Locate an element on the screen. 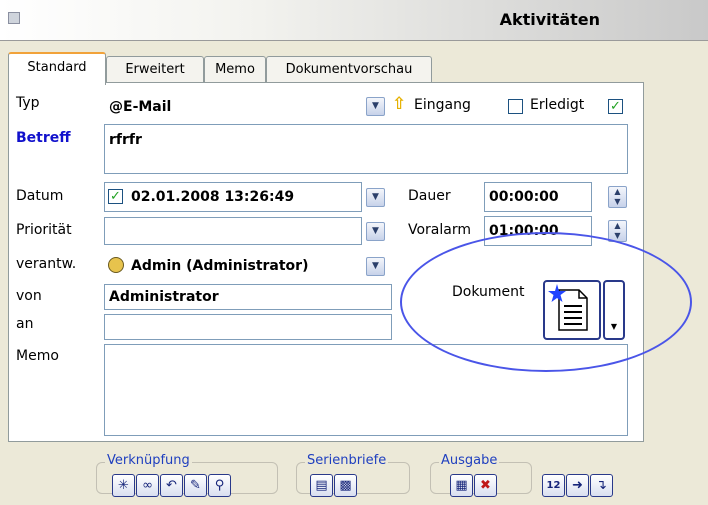 The height and width of the screenshot is (505, 708). calendar-button: 12 is located at coordinates (553, 485).